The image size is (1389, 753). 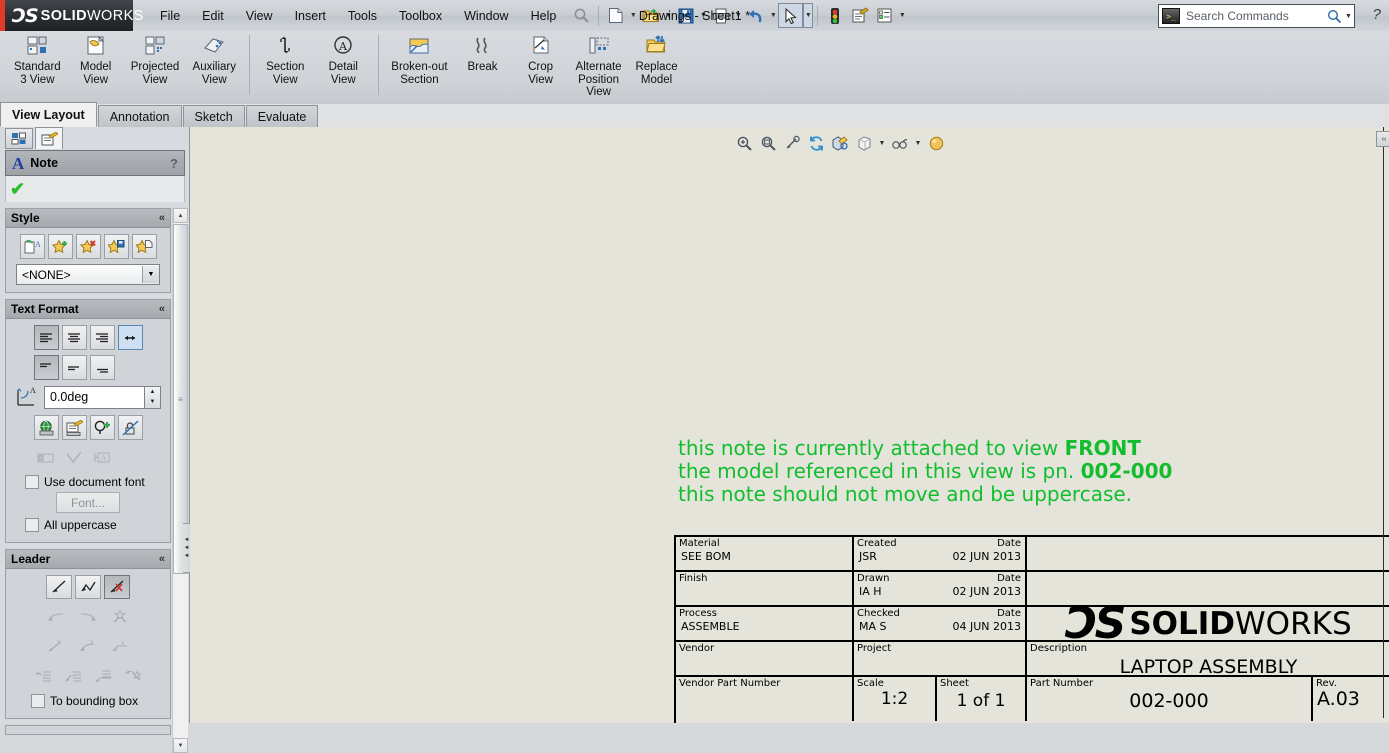 I want to click on broken-out-section-button: Broken-out Section, so click(x=419, y=58).